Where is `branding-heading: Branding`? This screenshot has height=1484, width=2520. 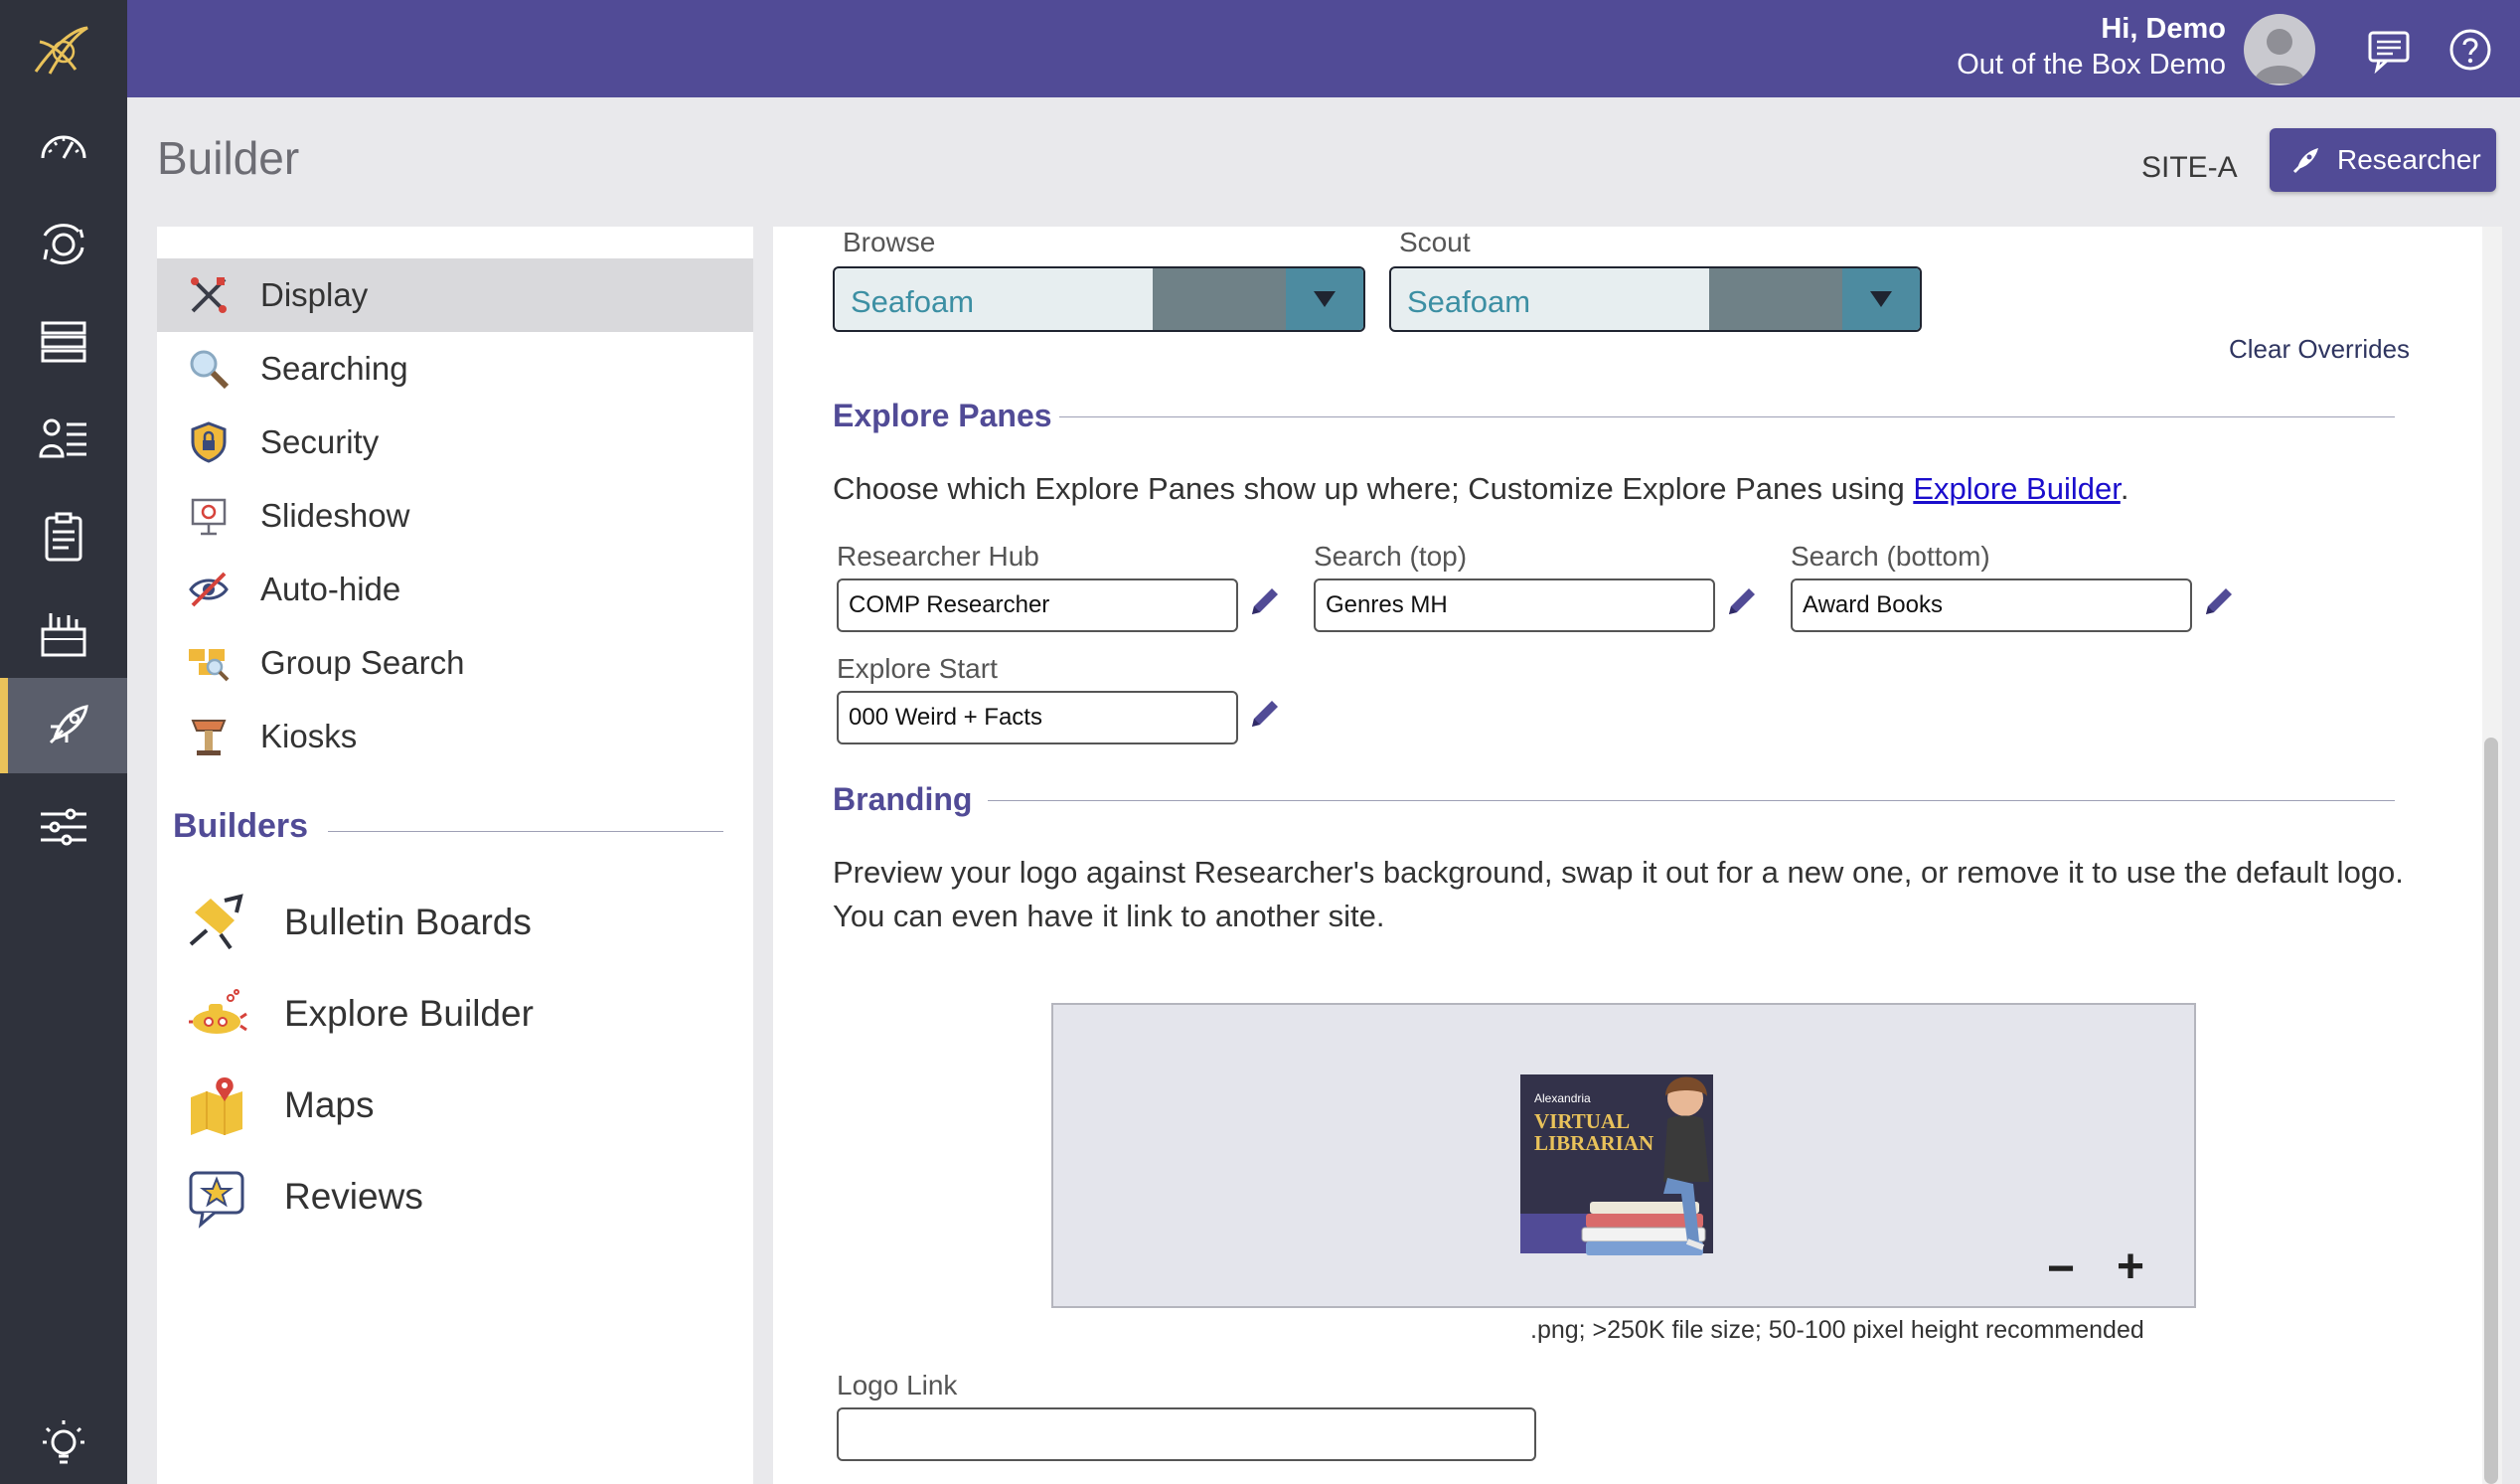 branding-heading: Branding is located at coordinates (903, 799).